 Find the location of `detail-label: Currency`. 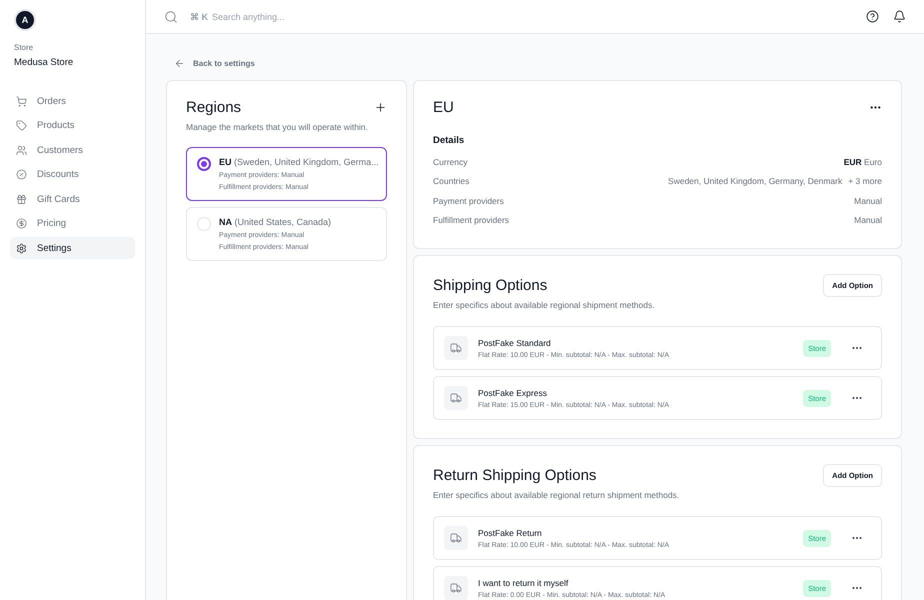

detail-label: Currency is located at coordinates (450, 161).